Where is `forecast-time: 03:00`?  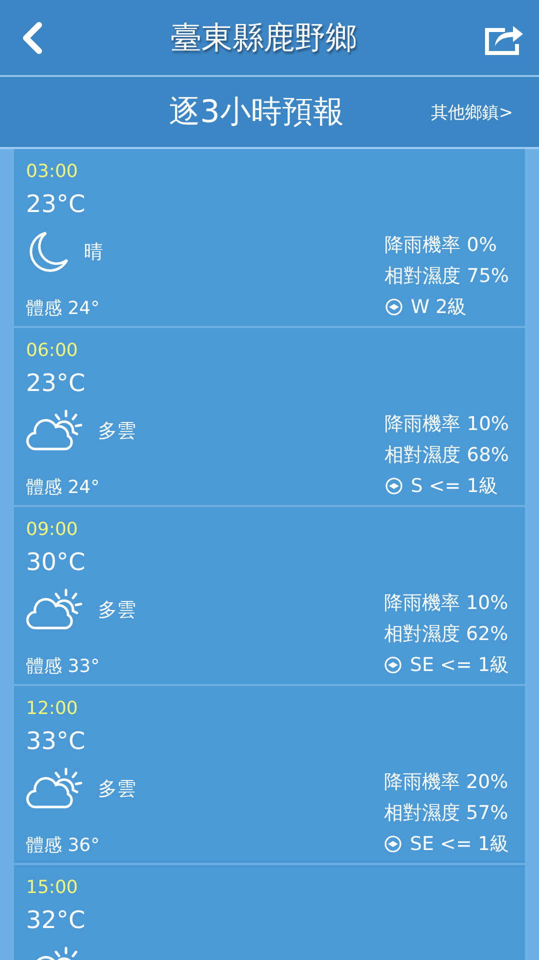
forecast-time: 03:00 is located at coordinates (52, 171).